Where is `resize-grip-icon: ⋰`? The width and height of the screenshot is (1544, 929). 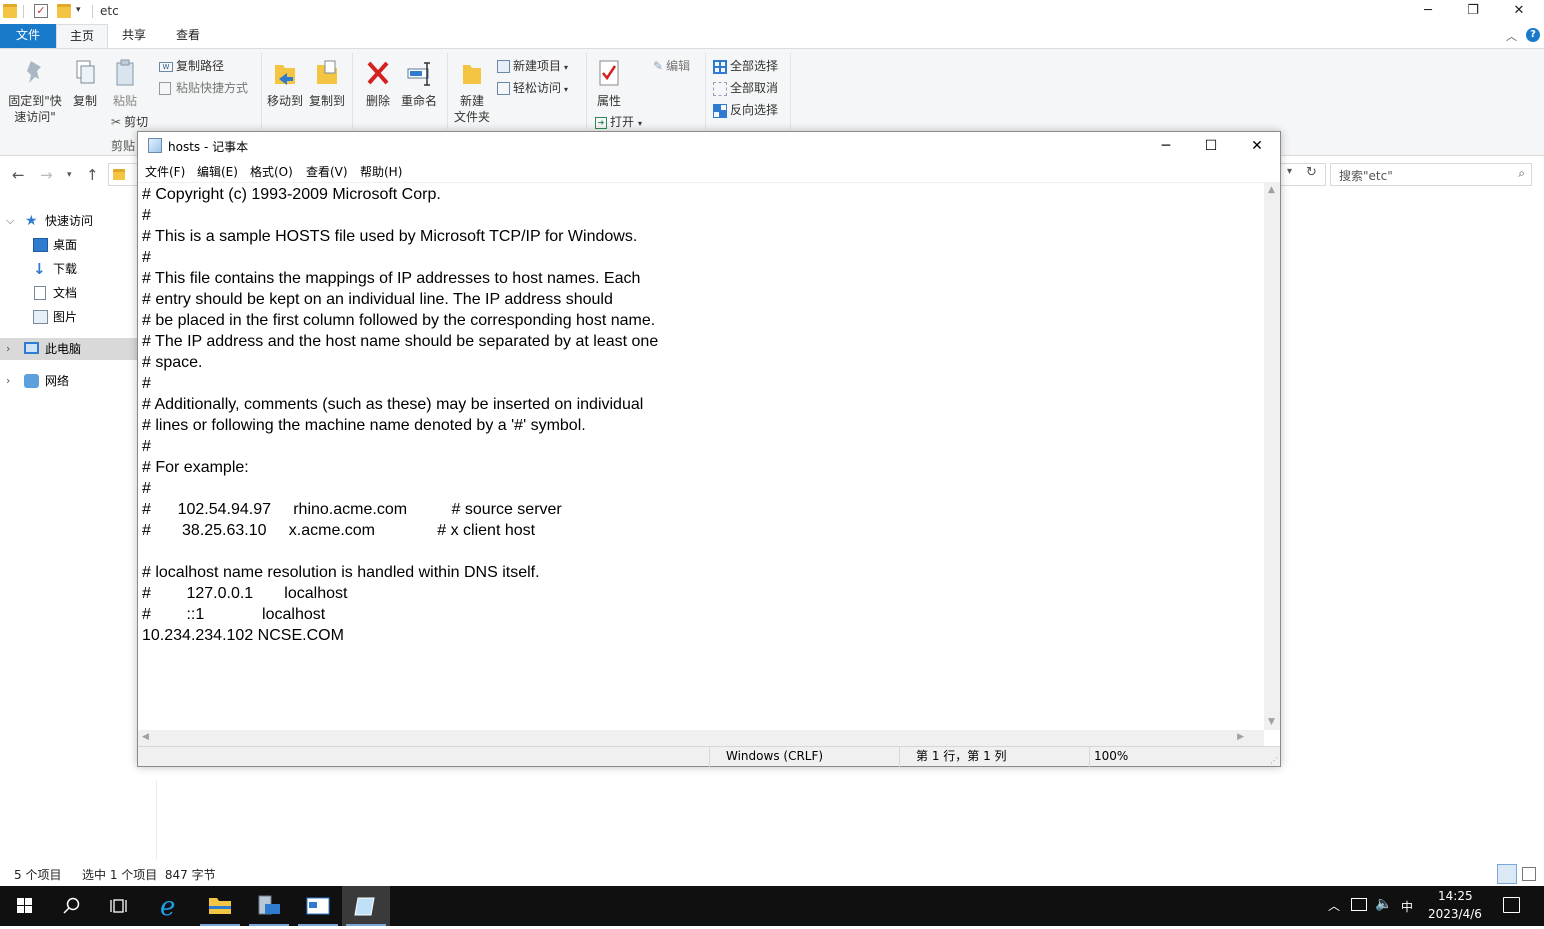 resize-grip-icon: ⋰ is located at coordinates (1274, 760).